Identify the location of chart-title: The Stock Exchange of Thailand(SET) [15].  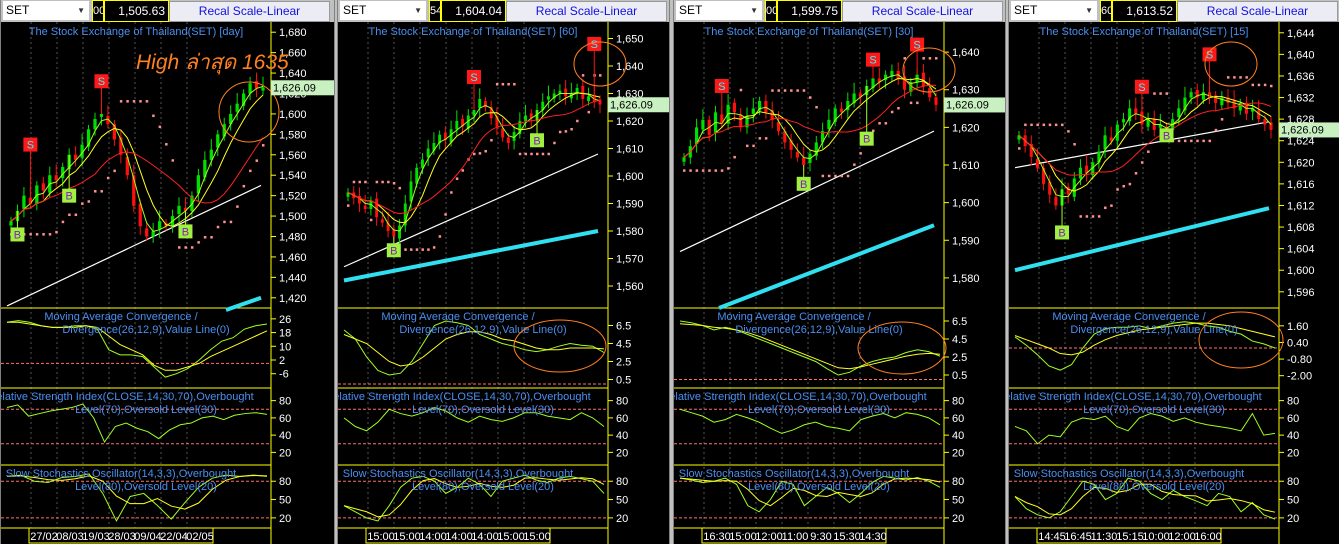
(1144, 32).